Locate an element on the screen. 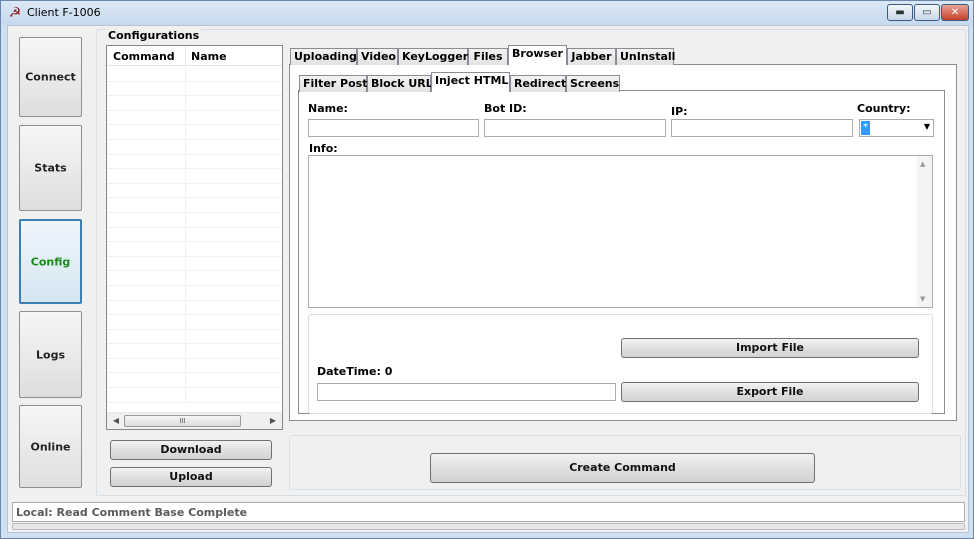  maximize-button: ▭ is located at coordinates (927, 12).